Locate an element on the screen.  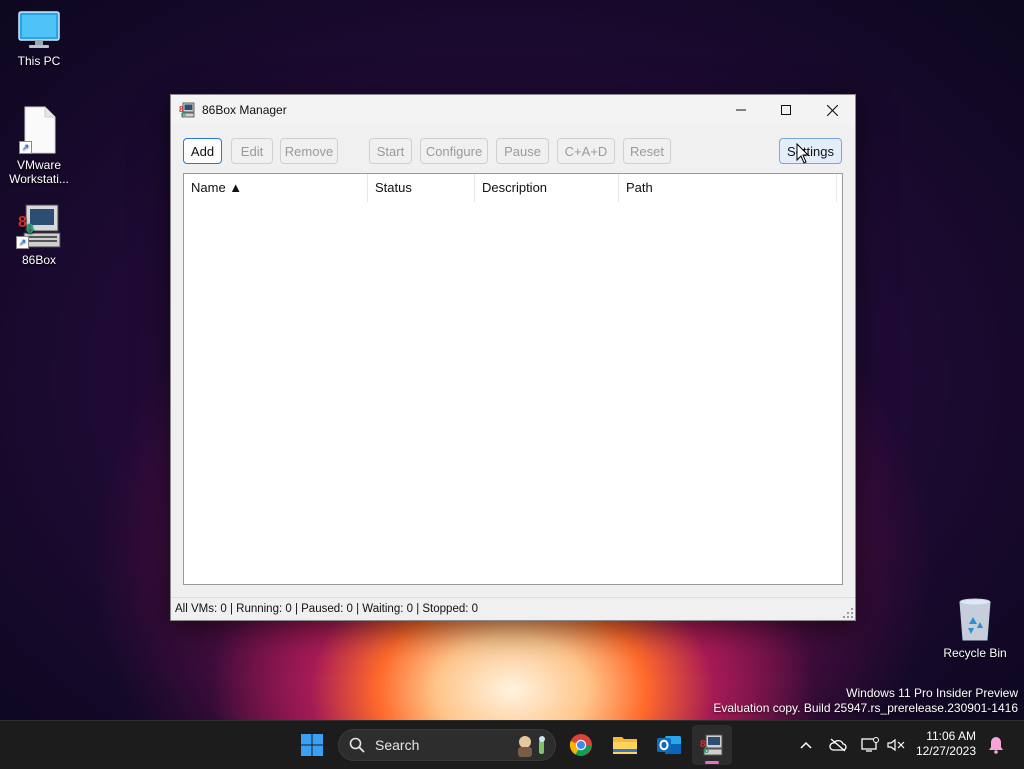
configure-button: Configure is located at coordinates (454, 151).